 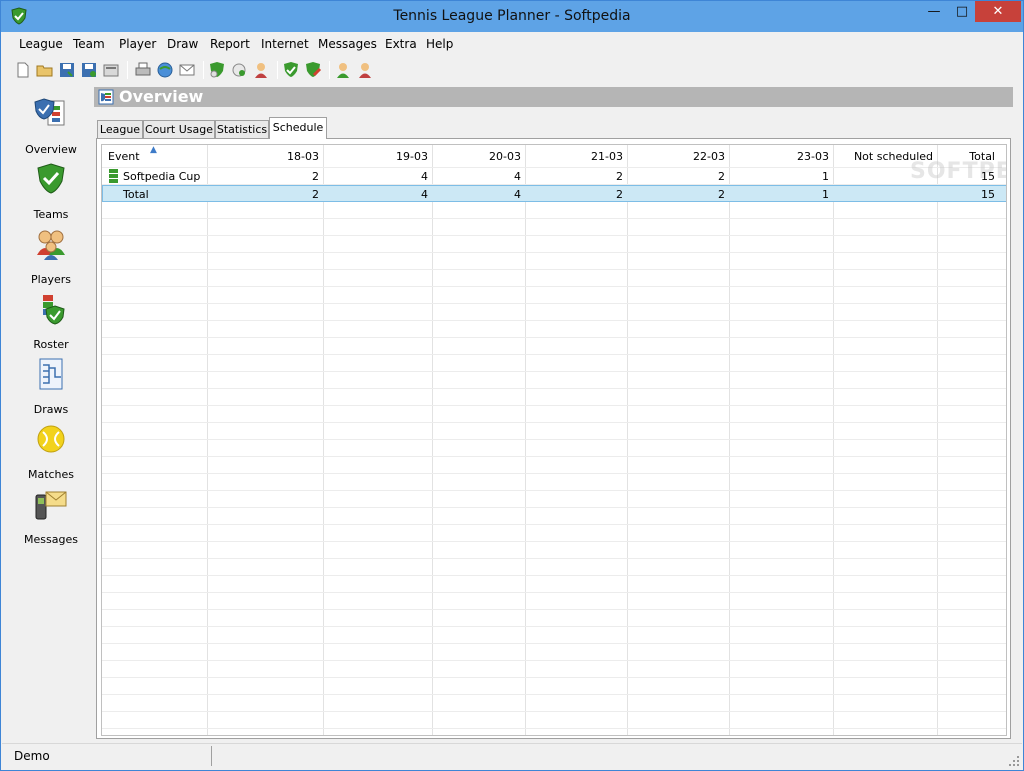 I want to click on resize-grip-icon, so click(x=1014, y=761).